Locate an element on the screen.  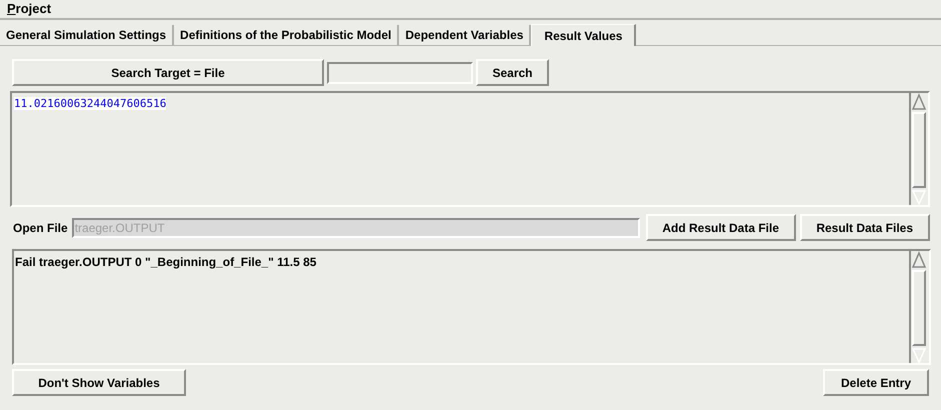
add-result-data-file-button: Add Result Data File is located at coordinates (721, 227).